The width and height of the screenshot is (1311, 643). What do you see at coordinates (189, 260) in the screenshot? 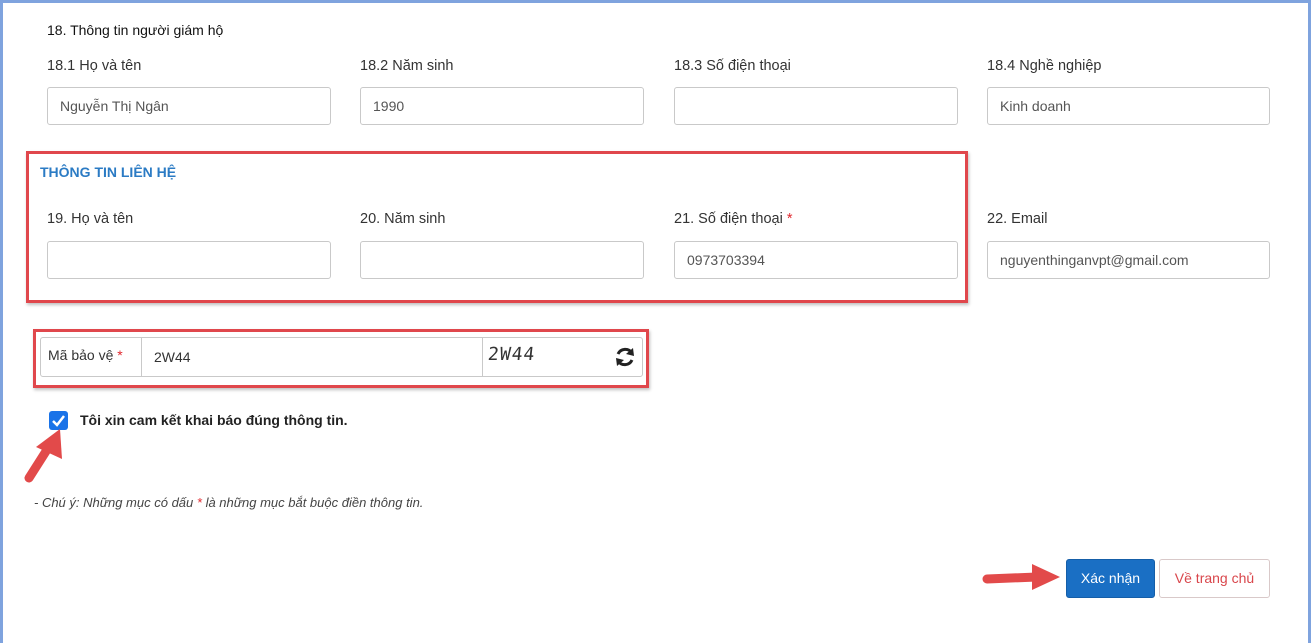
I see `contact-name-field` at bounding box center [189, 260].